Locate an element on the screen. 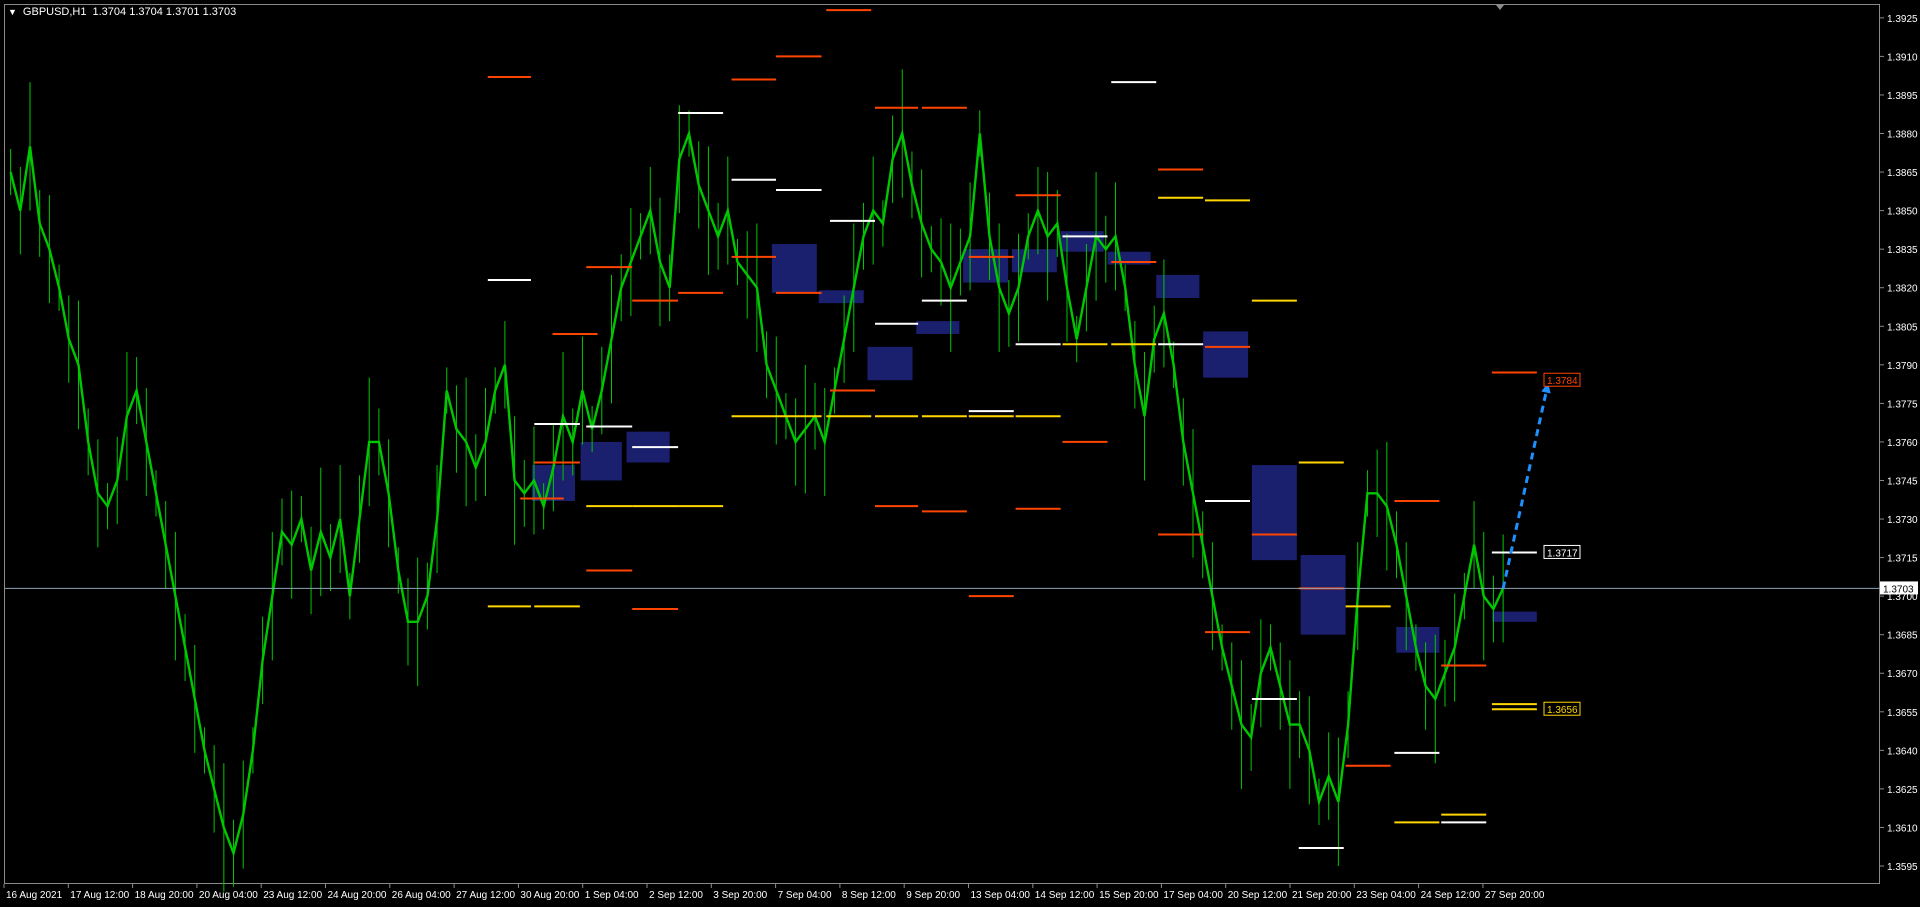 This screenshot has height=907, width=1920. x-tick-label: 1 Sep 04:00 is located at coordinates (612, 895).